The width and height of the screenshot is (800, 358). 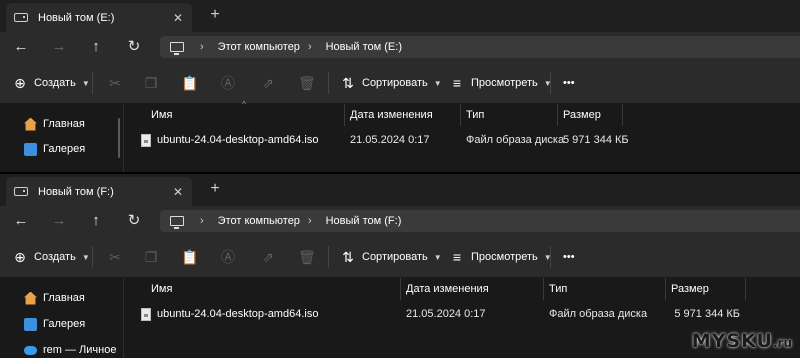 I want to click on navigation-pane: Главная Галерея rem — Личное, so click(x=62, y=318).